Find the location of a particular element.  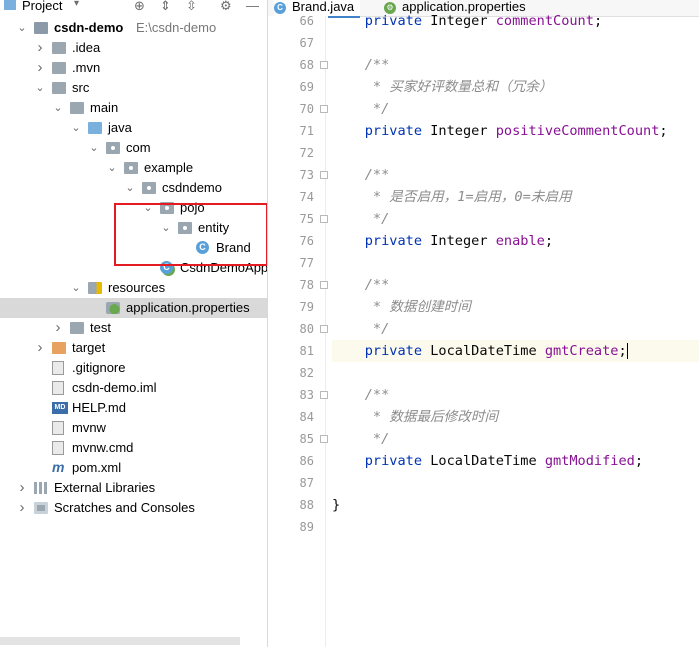

tree-item-label: test is located at coordinates (100, 327).